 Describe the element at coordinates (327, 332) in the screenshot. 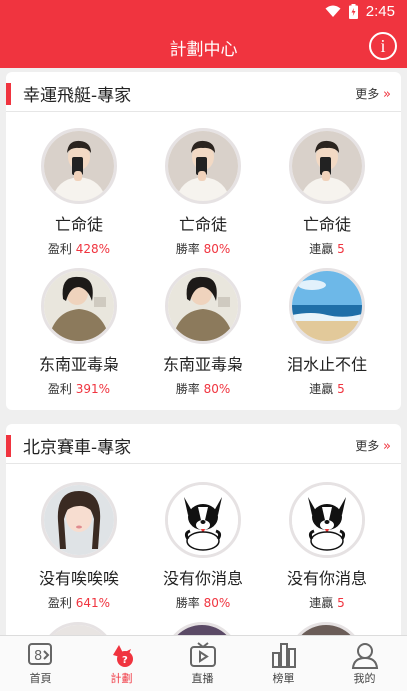

I see `expert-card: 泪水止不住 連贏 5` at that location.